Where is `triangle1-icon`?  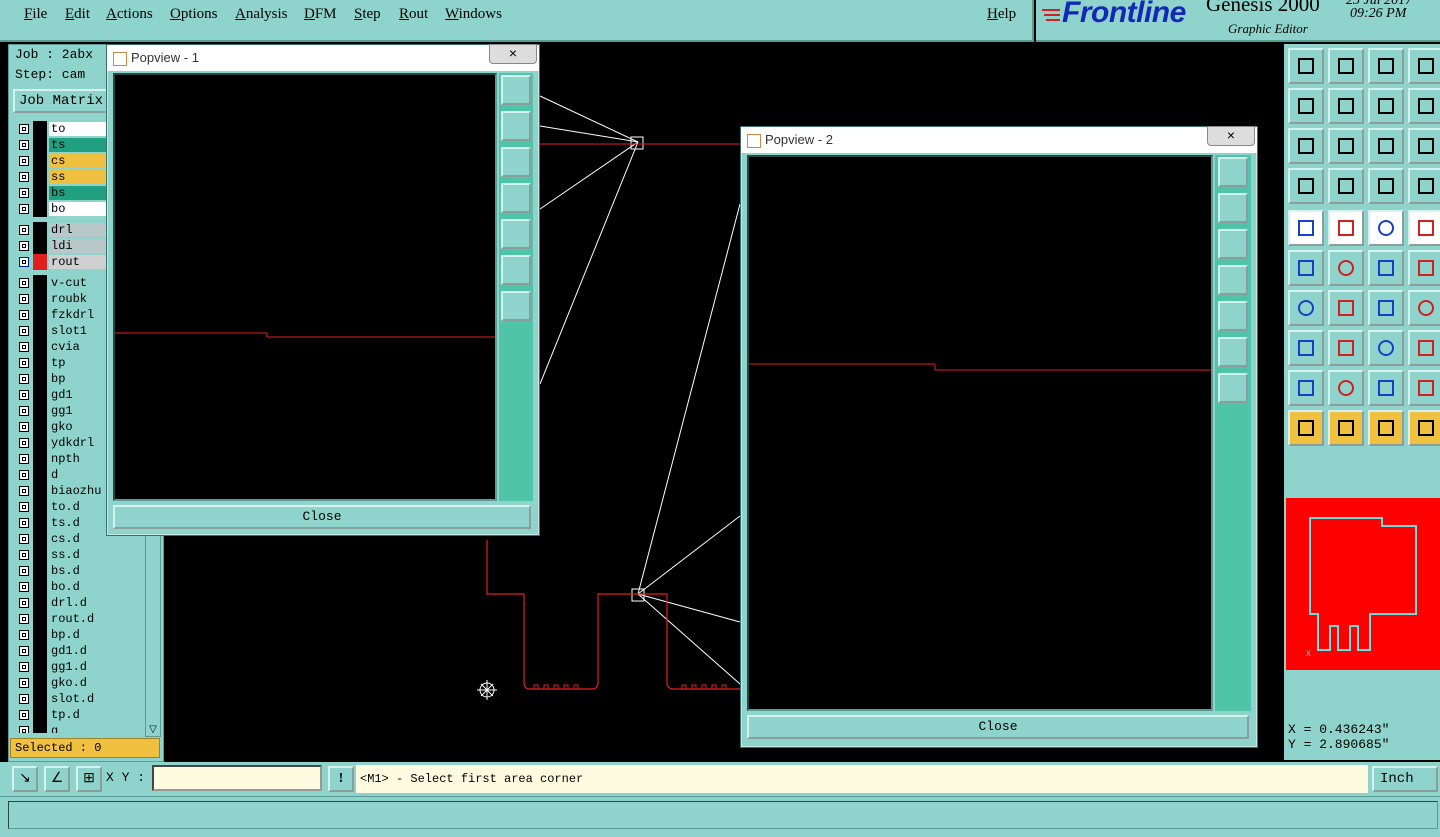
triangle1-icon is located at coordinates (1306, 388).